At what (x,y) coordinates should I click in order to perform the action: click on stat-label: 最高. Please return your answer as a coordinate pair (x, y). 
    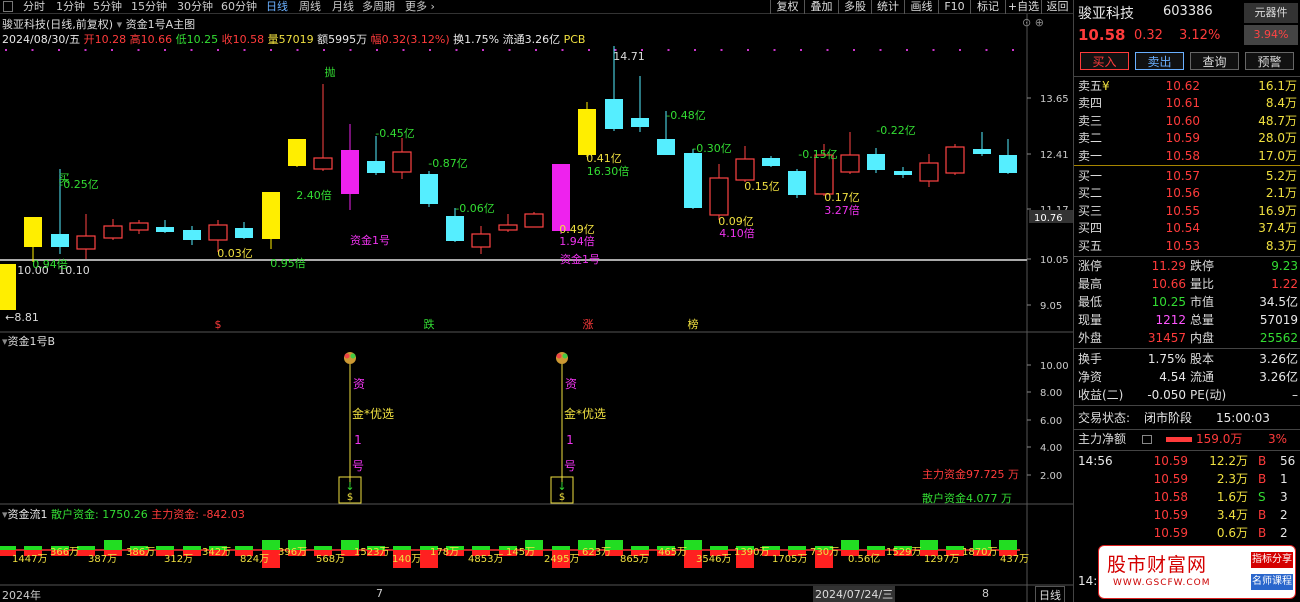
    Looking at the image, I should click on (1090, 284).